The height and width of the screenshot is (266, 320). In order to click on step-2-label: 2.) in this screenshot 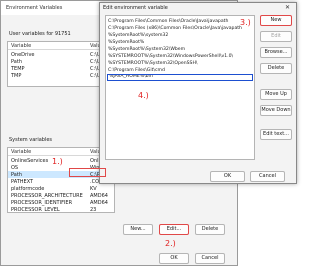, I will do `click(170, 243)`.